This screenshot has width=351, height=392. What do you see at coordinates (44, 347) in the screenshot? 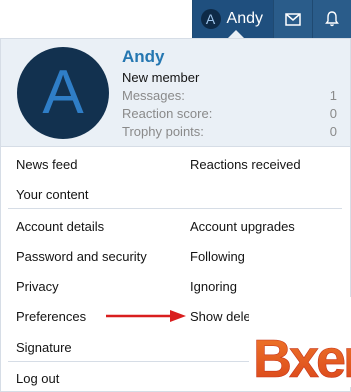
I see `menu-signature: Signature` at bounding box center [44, 347].